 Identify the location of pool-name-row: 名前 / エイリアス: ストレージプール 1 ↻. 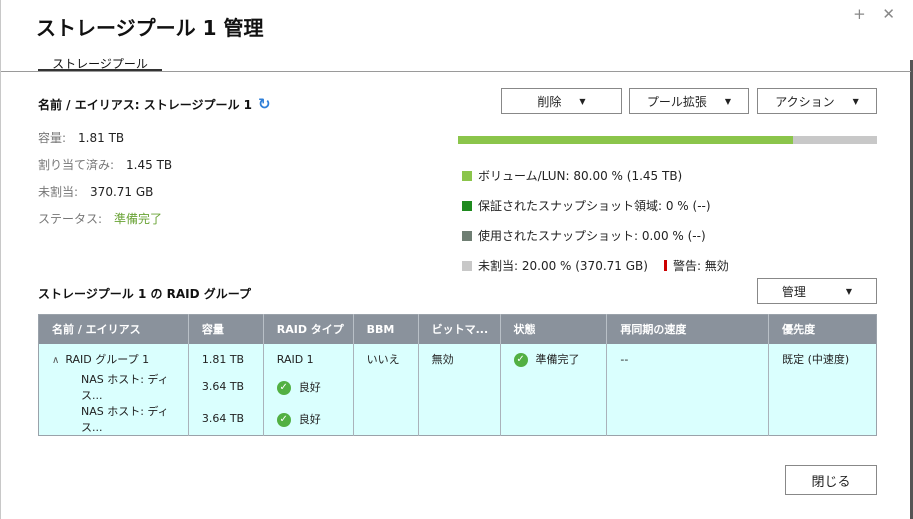
(154, 104).